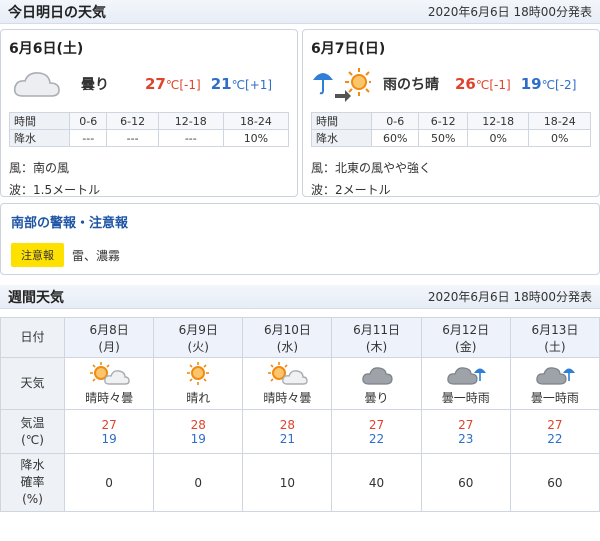  Describe the element at coordinates (554, 337) in the screenshot. I see `week-date-cell: 6月13日 (土)` at that location.